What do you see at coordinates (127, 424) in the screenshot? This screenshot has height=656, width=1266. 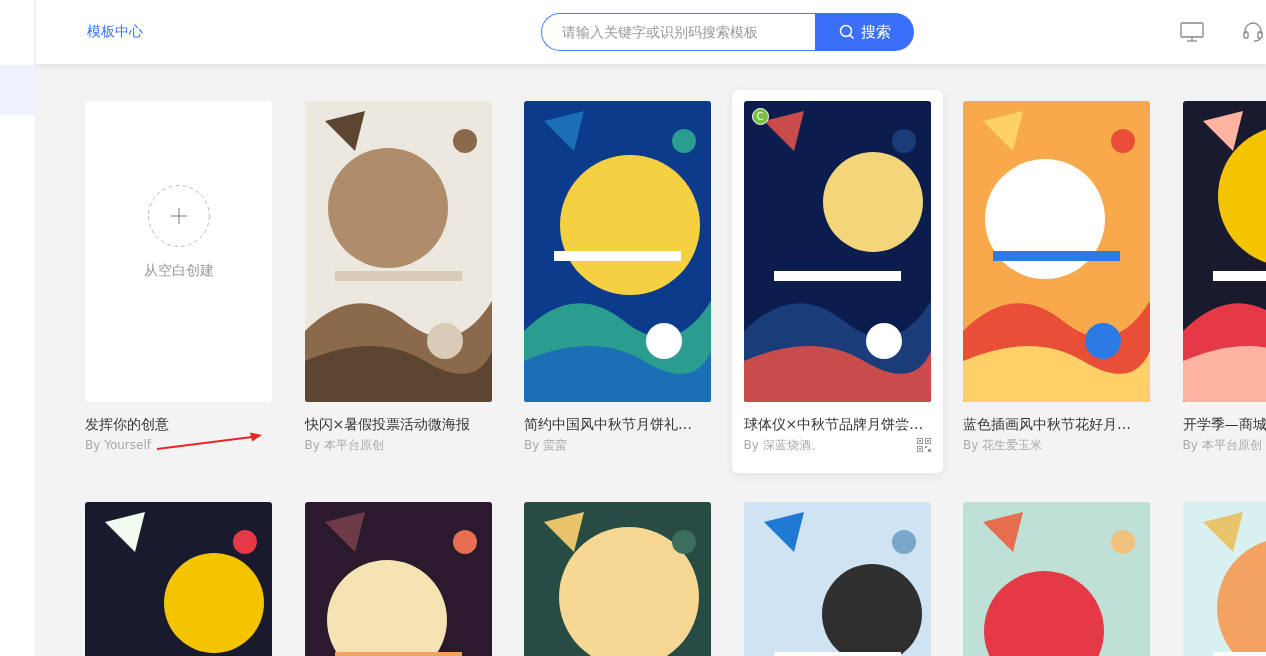 I see `template-title: 发挥你的创意` at bounding box center [127, 424].